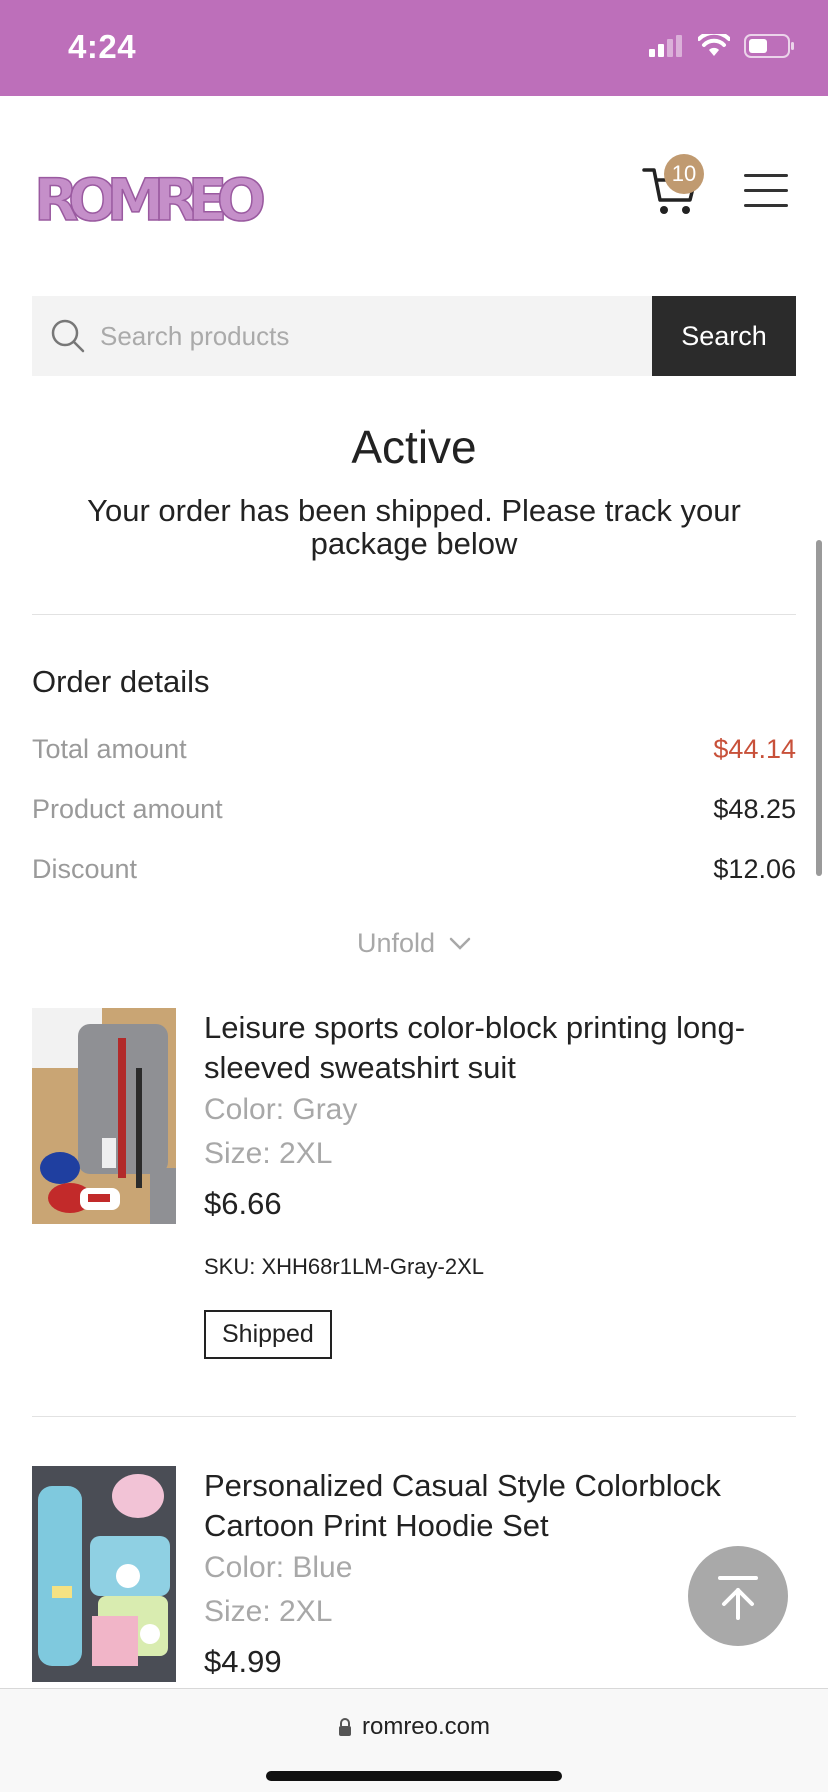 The width and height of the screenshot is (828, 1792). Describe the element at coordinates (121, 681) in the screenshot. I see `order-details-title: Order details` at that location.